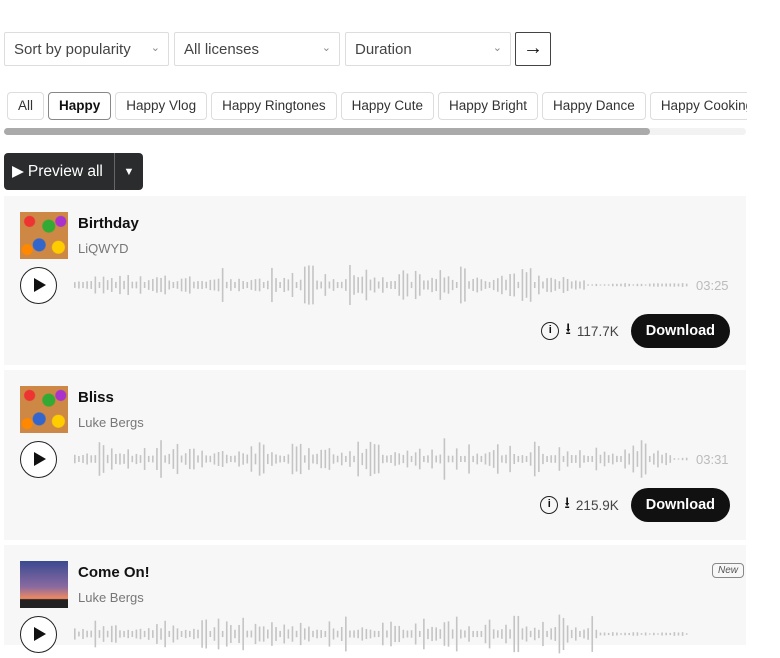 The width and height of the screenshot is (780, 658). I want to click on track-artist: LiQWYD, so click(103, 248).